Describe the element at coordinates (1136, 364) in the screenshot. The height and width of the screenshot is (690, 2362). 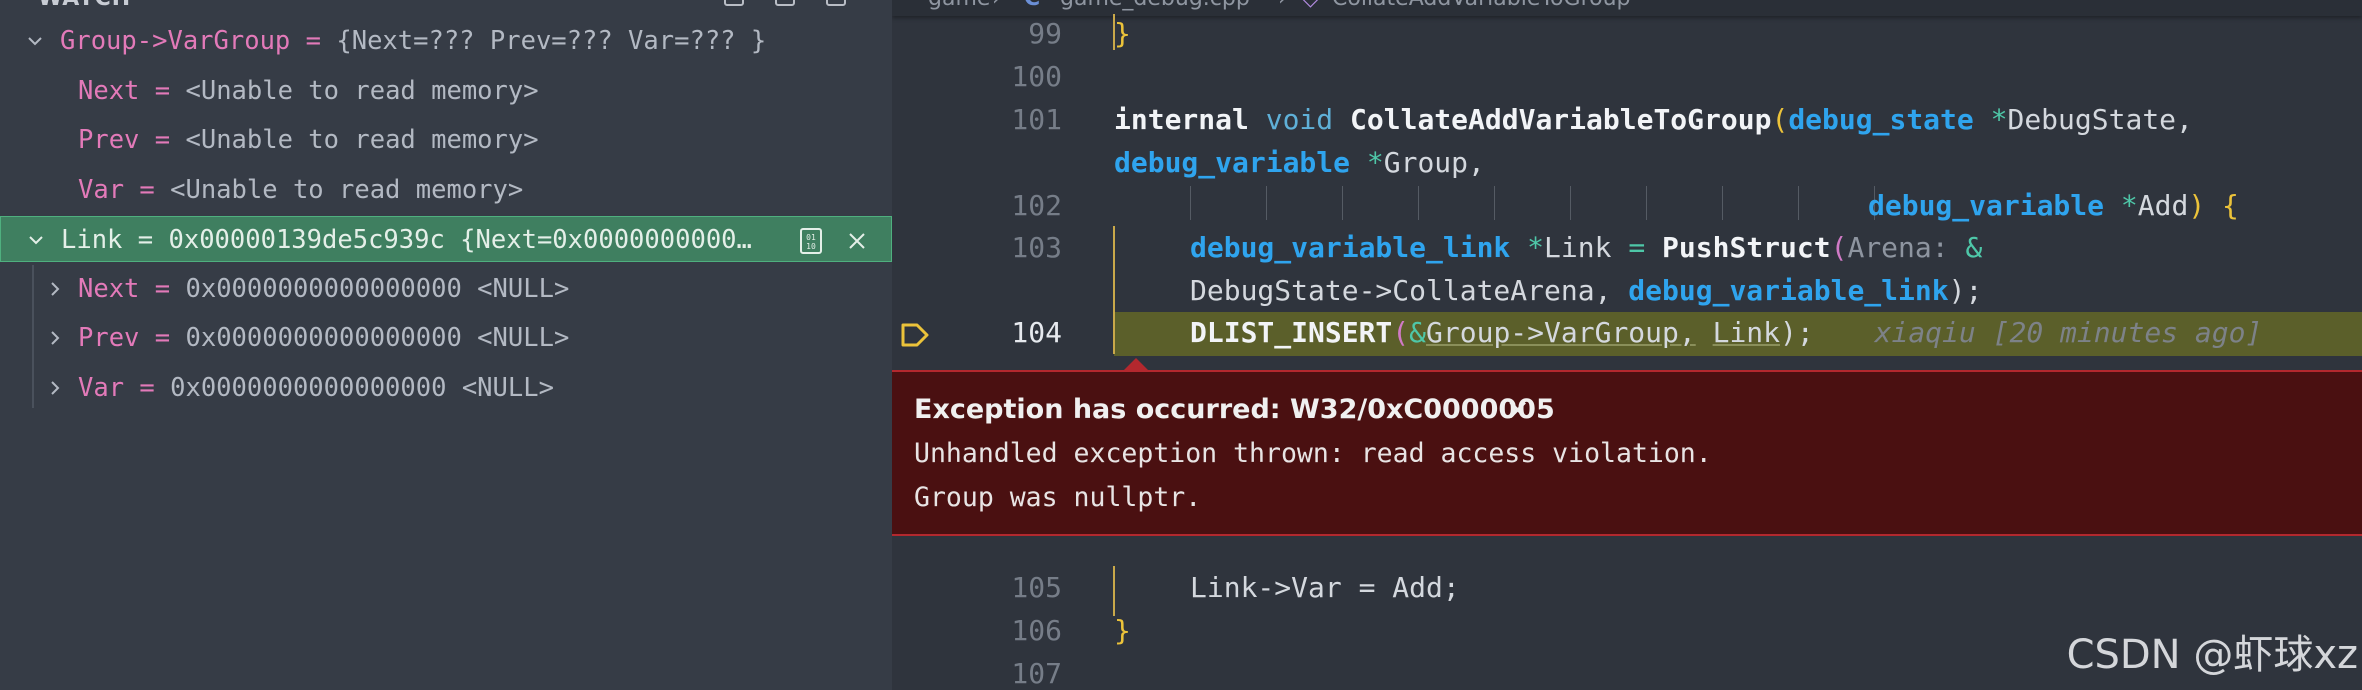
I see `exception-pointer` at that location.